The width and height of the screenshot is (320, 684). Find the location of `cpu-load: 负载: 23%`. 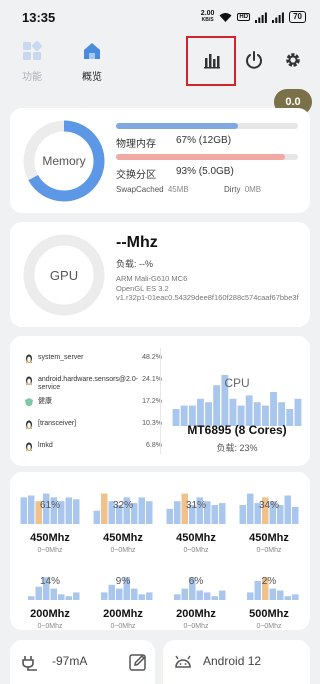

cpu-load: 负载: 23% is located at coordinates (237, 448).